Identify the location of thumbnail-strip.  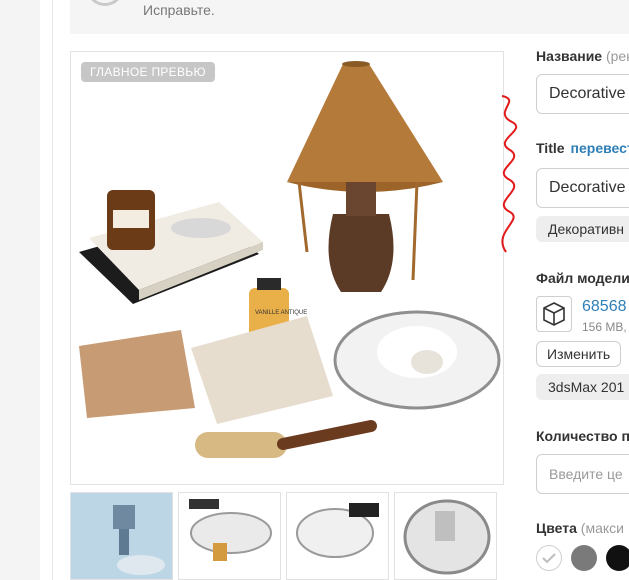
(287, 536).